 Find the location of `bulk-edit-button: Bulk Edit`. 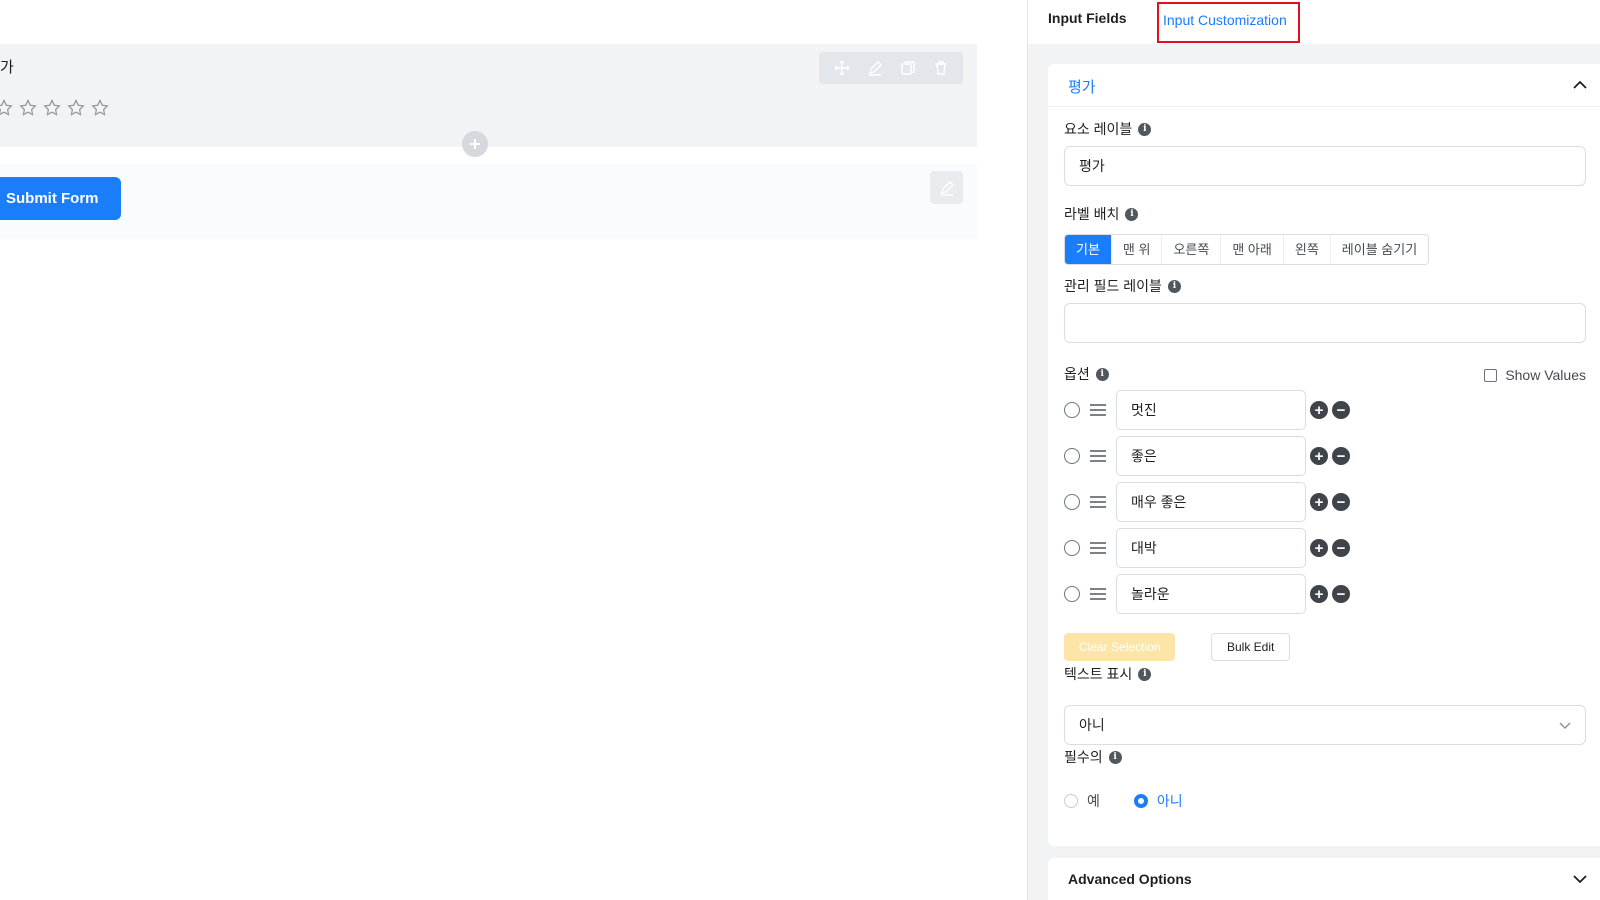

bulk-edit-button: Bulk Edit is located at coordinates (1251, 647).